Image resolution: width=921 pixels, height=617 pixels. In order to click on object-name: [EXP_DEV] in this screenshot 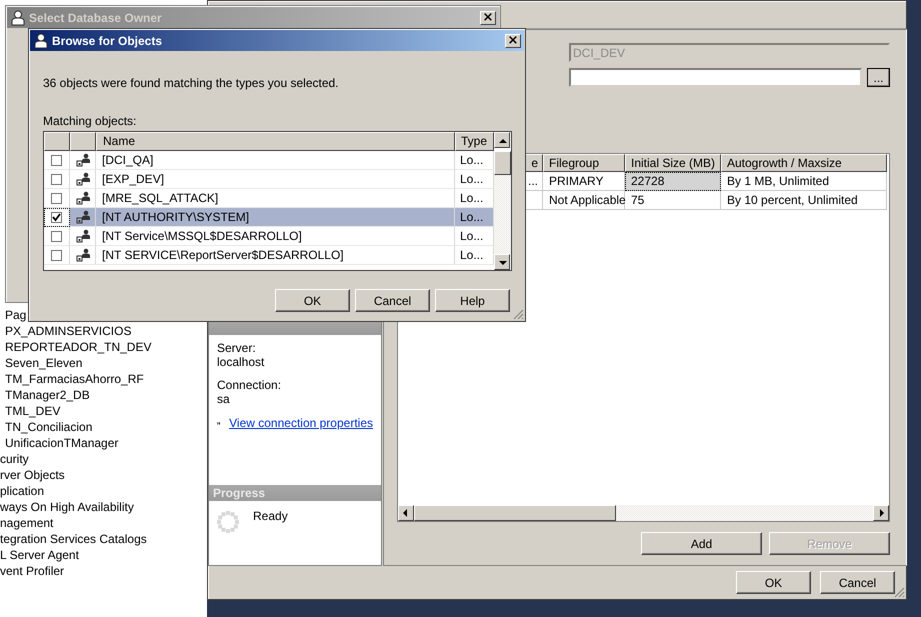, I will do `click(275, 179)`.